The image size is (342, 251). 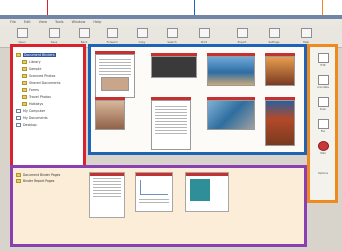 I want to click on annotate-icon, so click(x=323, y=80).